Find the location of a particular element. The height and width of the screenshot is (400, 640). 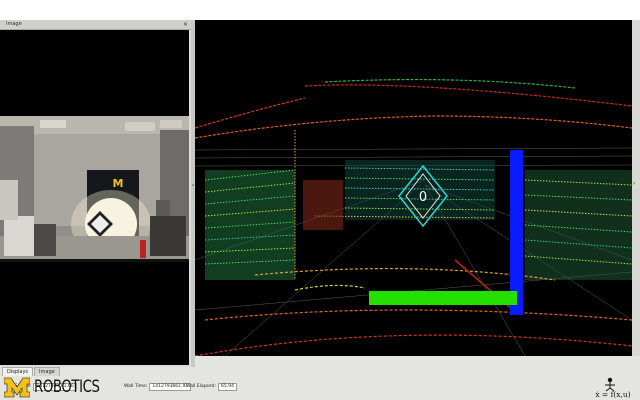

image-panel-title: Image is located at coordinates (14, 24).